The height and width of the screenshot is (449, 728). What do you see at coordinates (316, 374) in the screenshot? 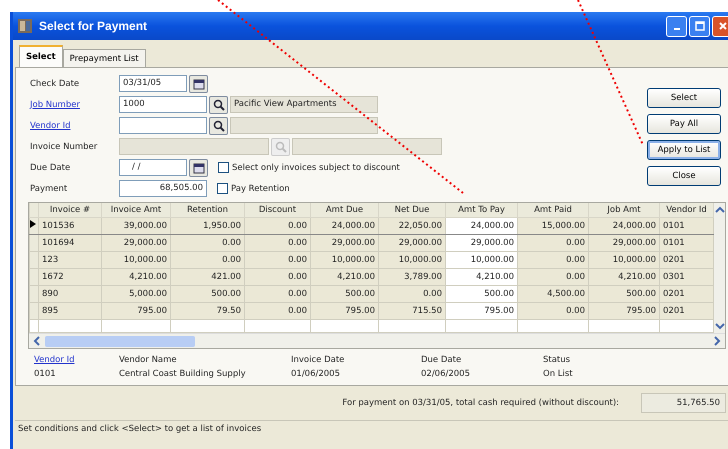
I see `detail-value: 01/06/2005` at bounding box center [316, 374].